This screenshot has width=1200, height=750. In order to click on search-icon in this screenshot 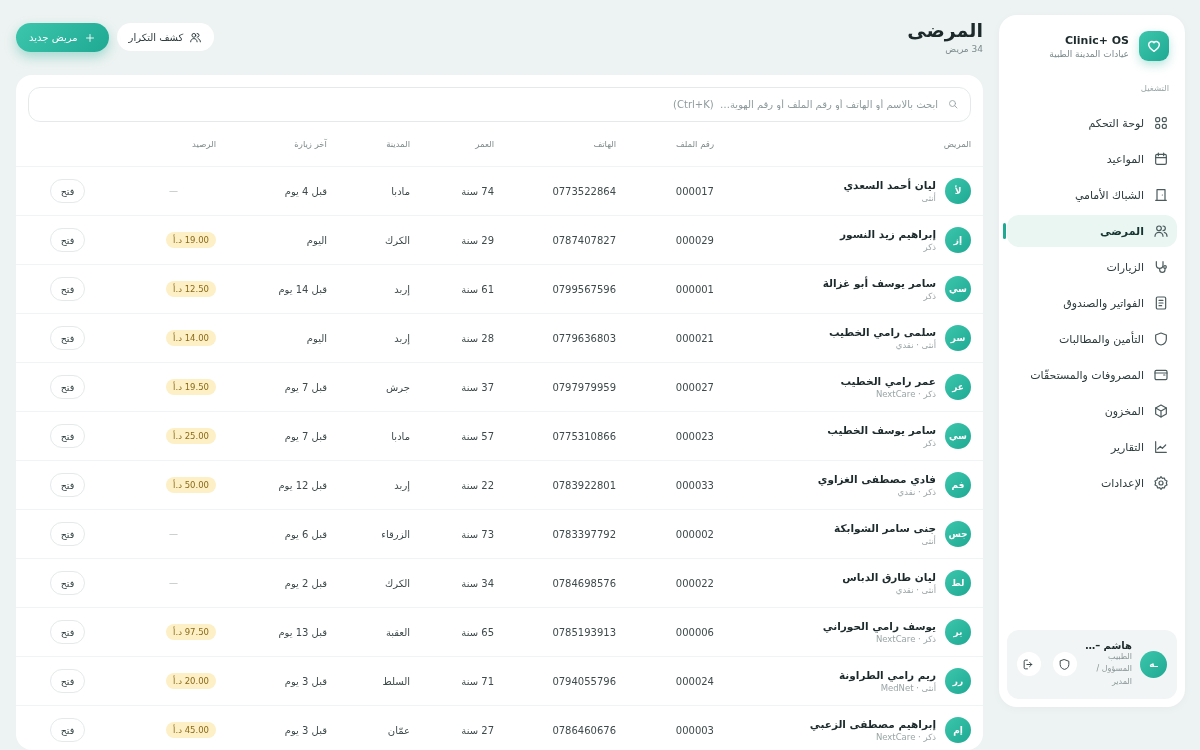, I will do `click(953, 104)`.